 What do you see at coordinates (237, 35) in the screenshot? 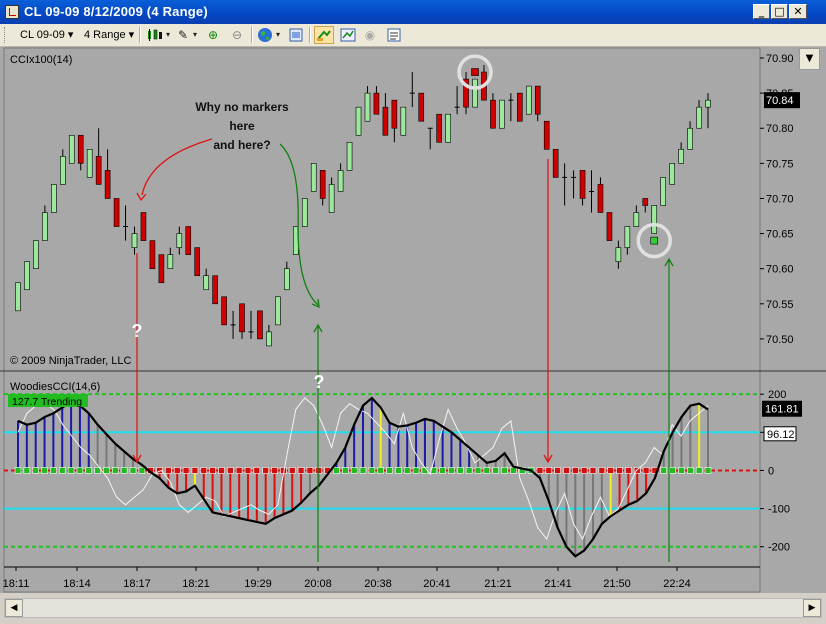
I see `zoom-out-icon: ⊖` at bounding box center [237, 35].